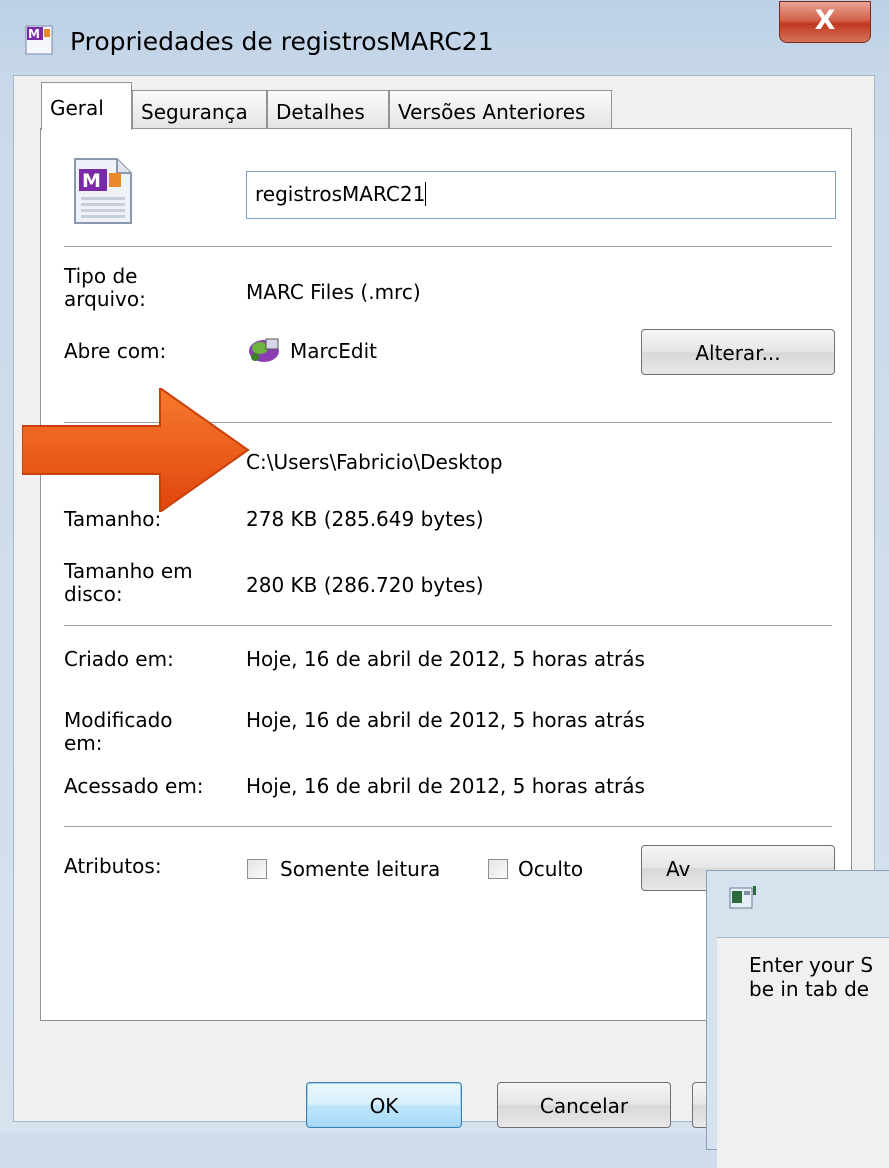 Image resolution: width=889 pixels, height=1168 pixels. Describe the element at coordinates (797, 1019) in the screenshot. I see `popup-window: Enter your S be in tab de` at that location.